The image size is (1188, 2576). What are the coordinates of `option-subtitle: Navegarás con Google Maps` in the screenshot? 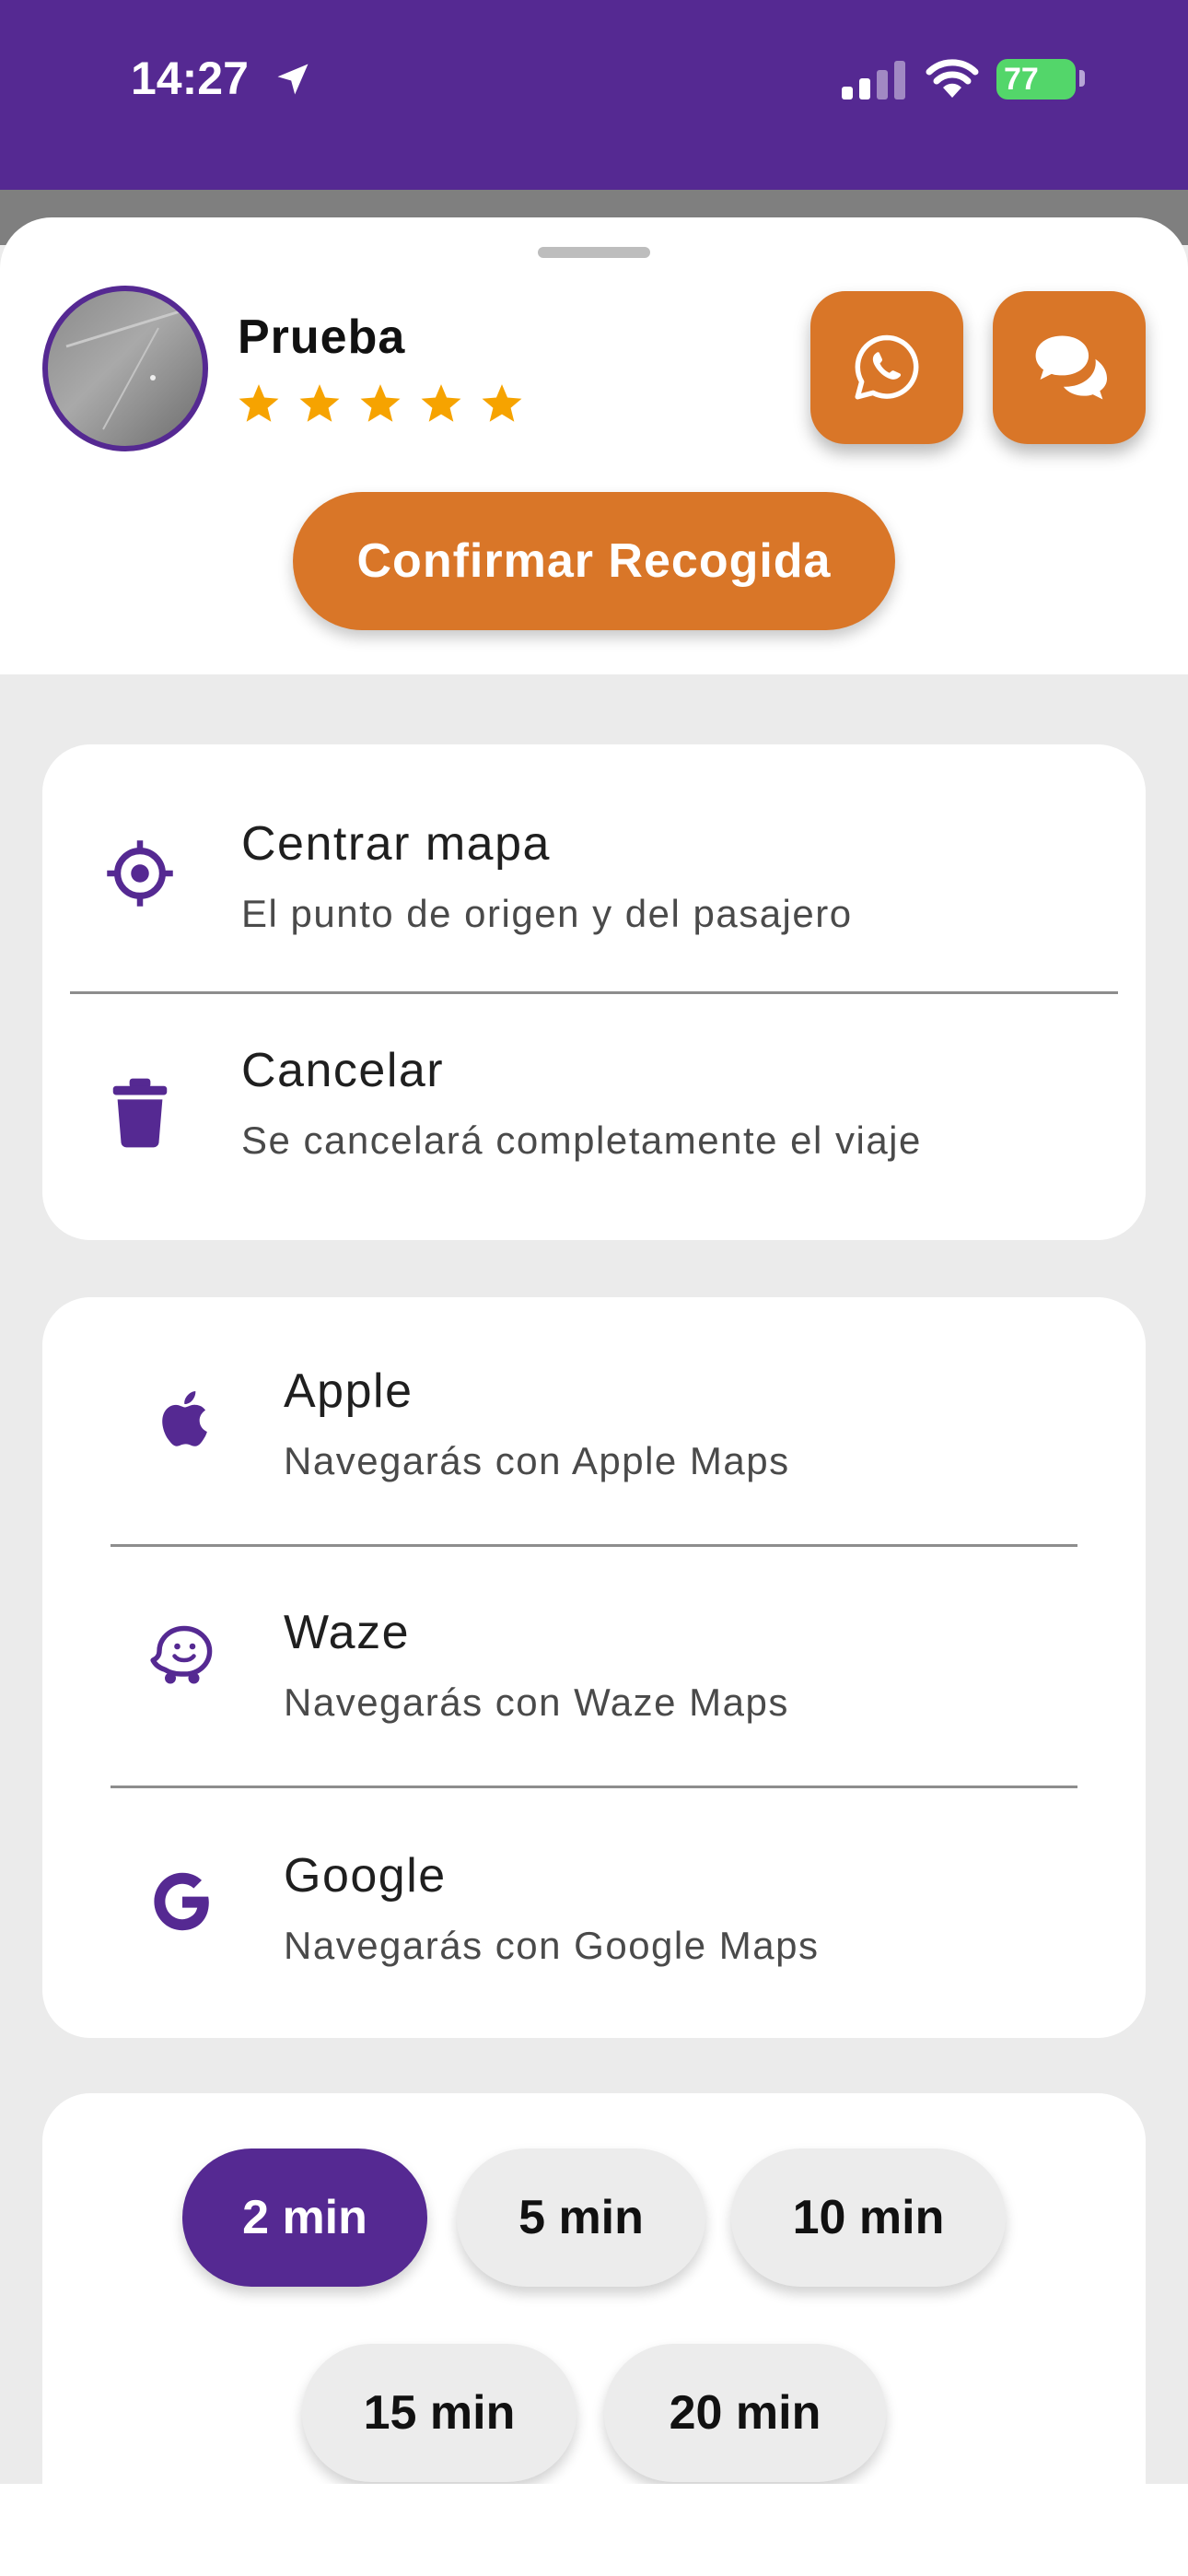 It's located at (552, 1945).